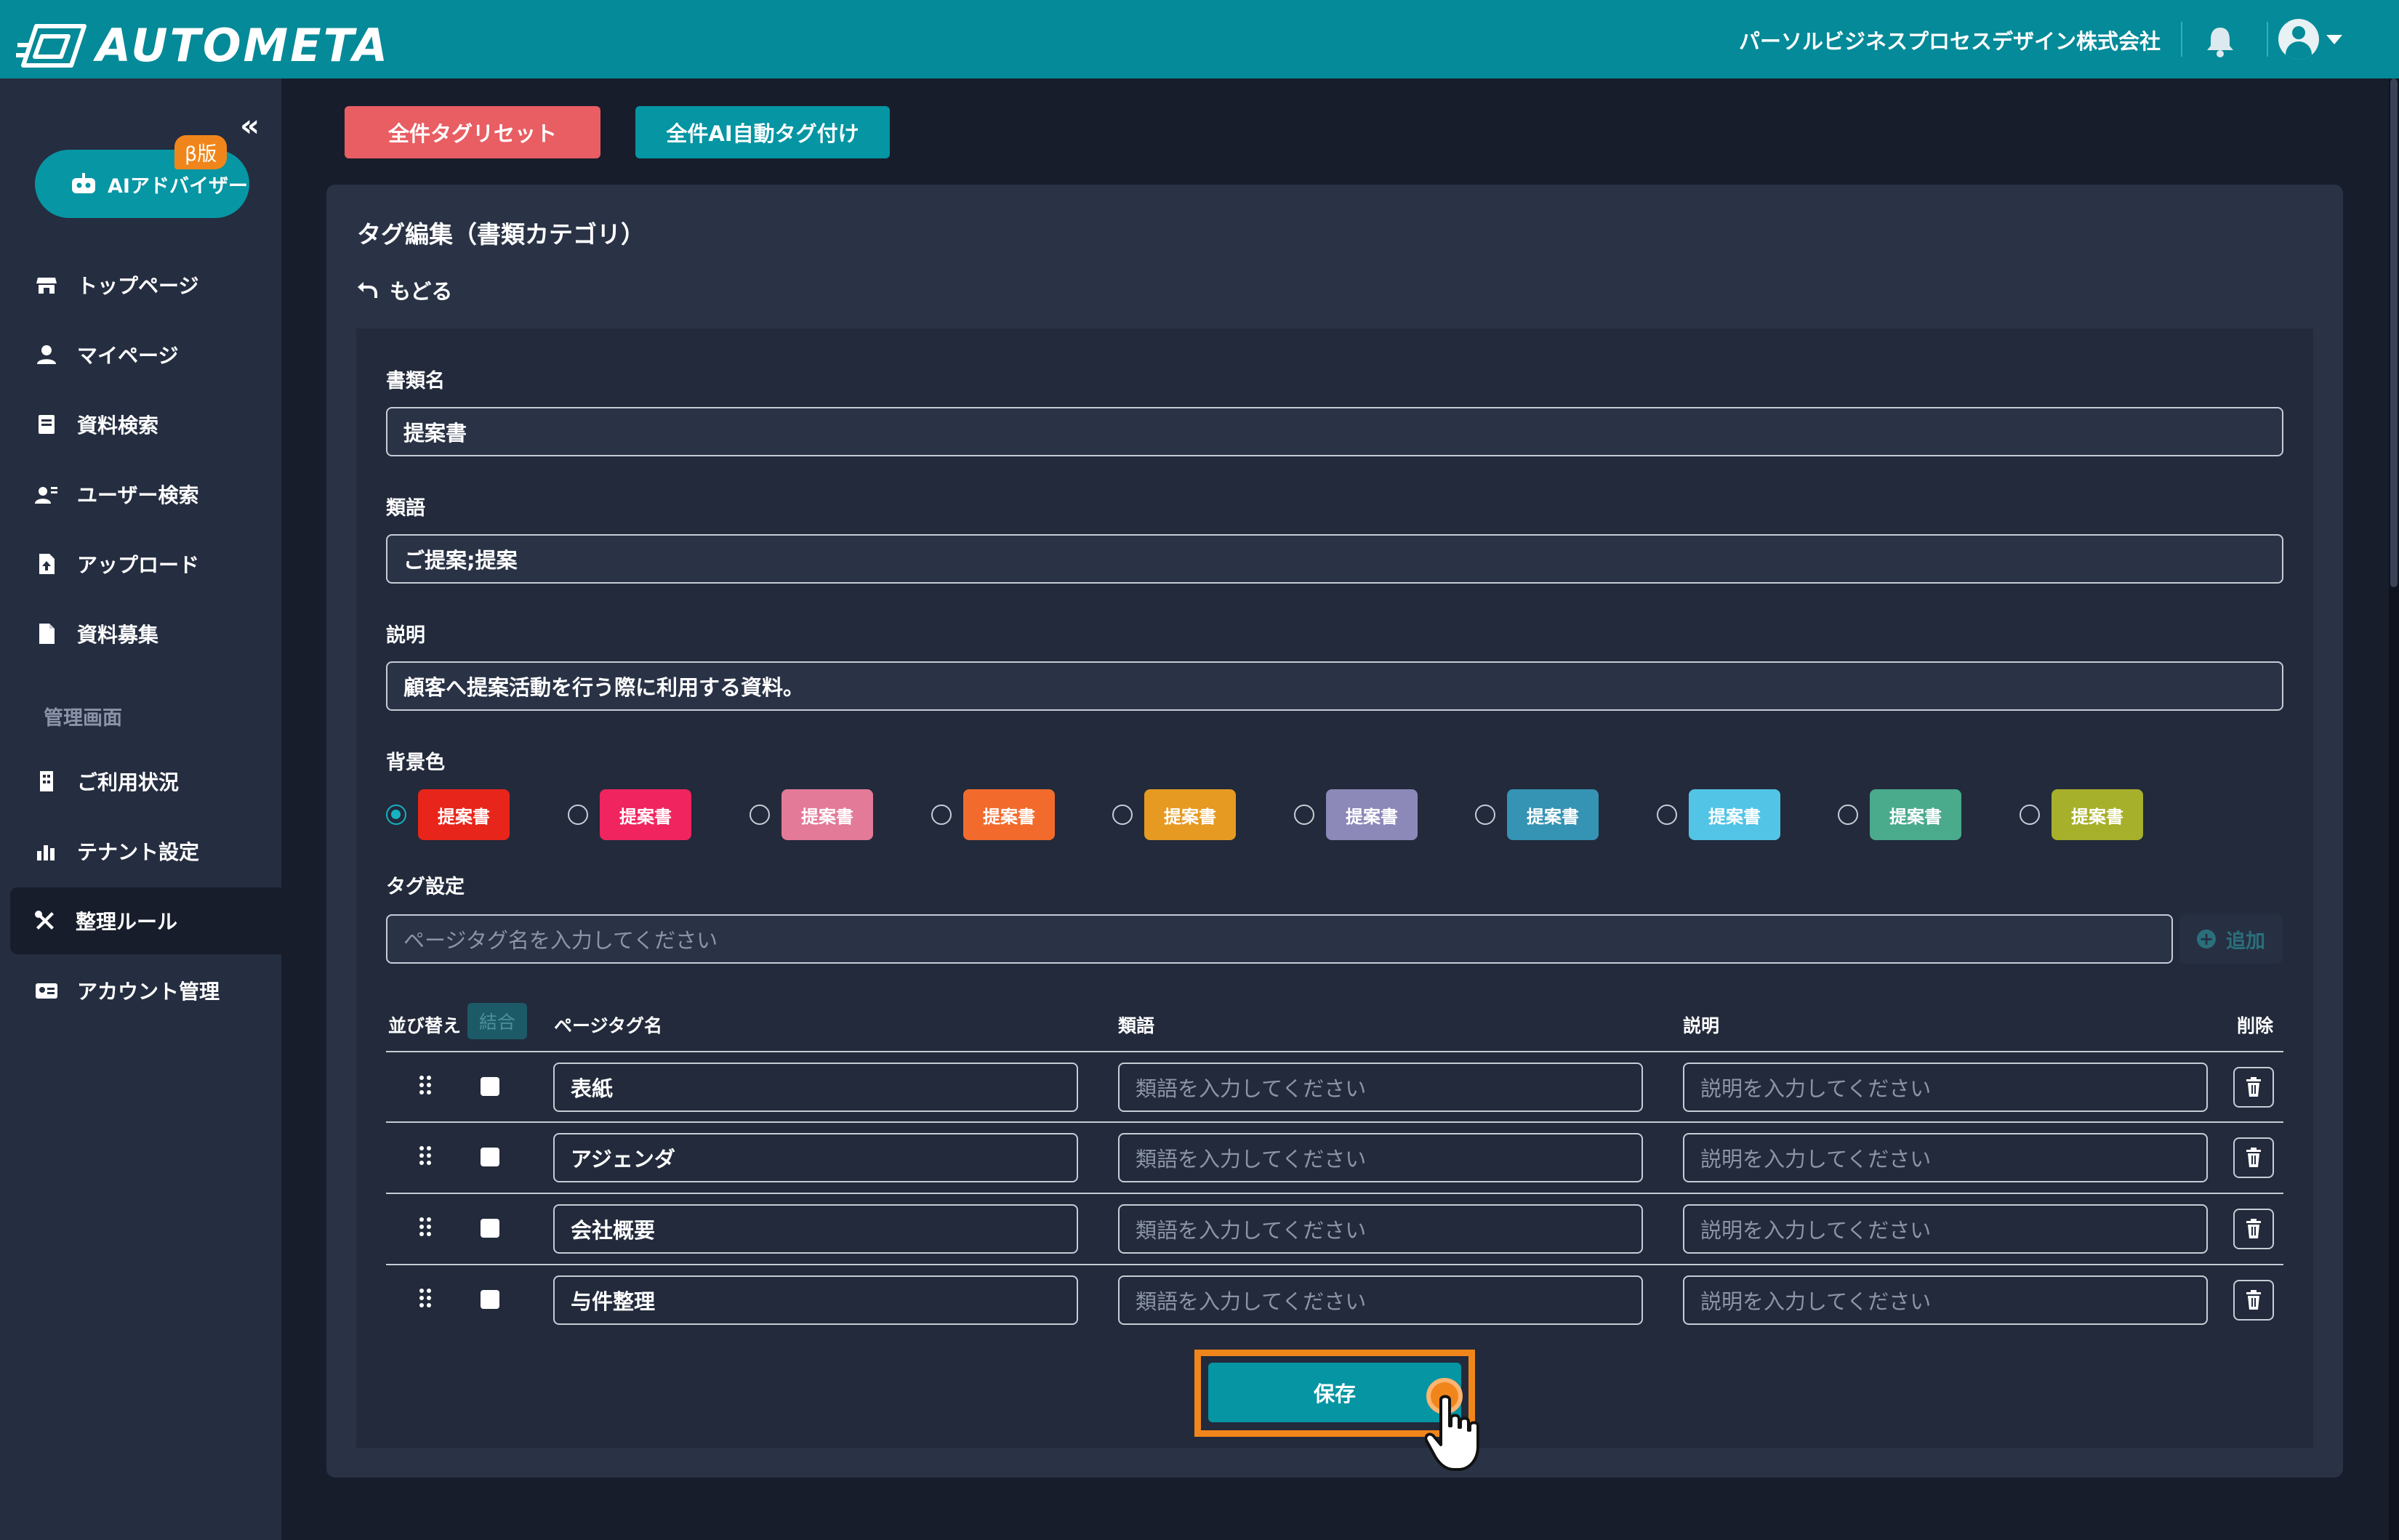  What do you see at coordinates (472, 132) in the screenshot?
I see `reset-all-tags-button: 全件タグリセット` at bounding box center [472, 132].